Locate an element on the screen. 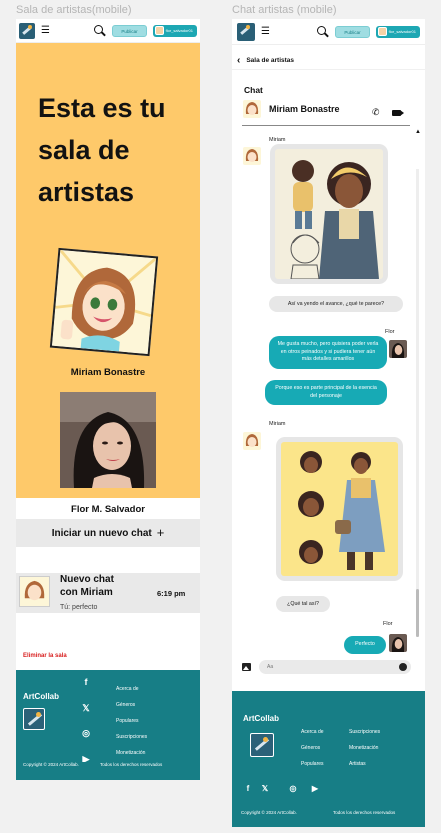  artist1-illustration is located at coordinates (104, 302).